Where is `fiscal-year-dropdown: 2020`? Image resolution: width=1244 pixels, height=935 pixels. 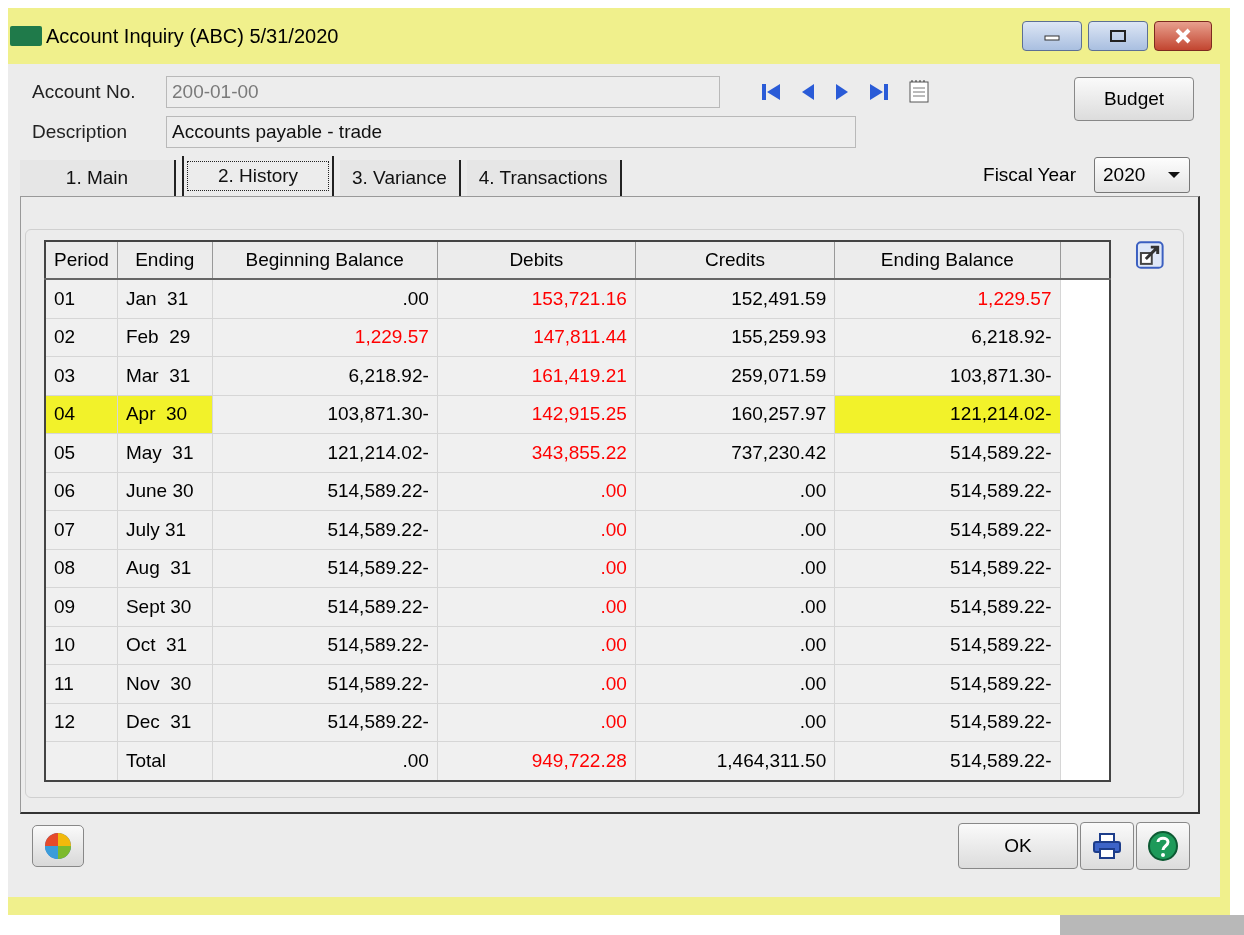
fiscal-year-dropdown: 2020 is located at coordinates (1142, 175).